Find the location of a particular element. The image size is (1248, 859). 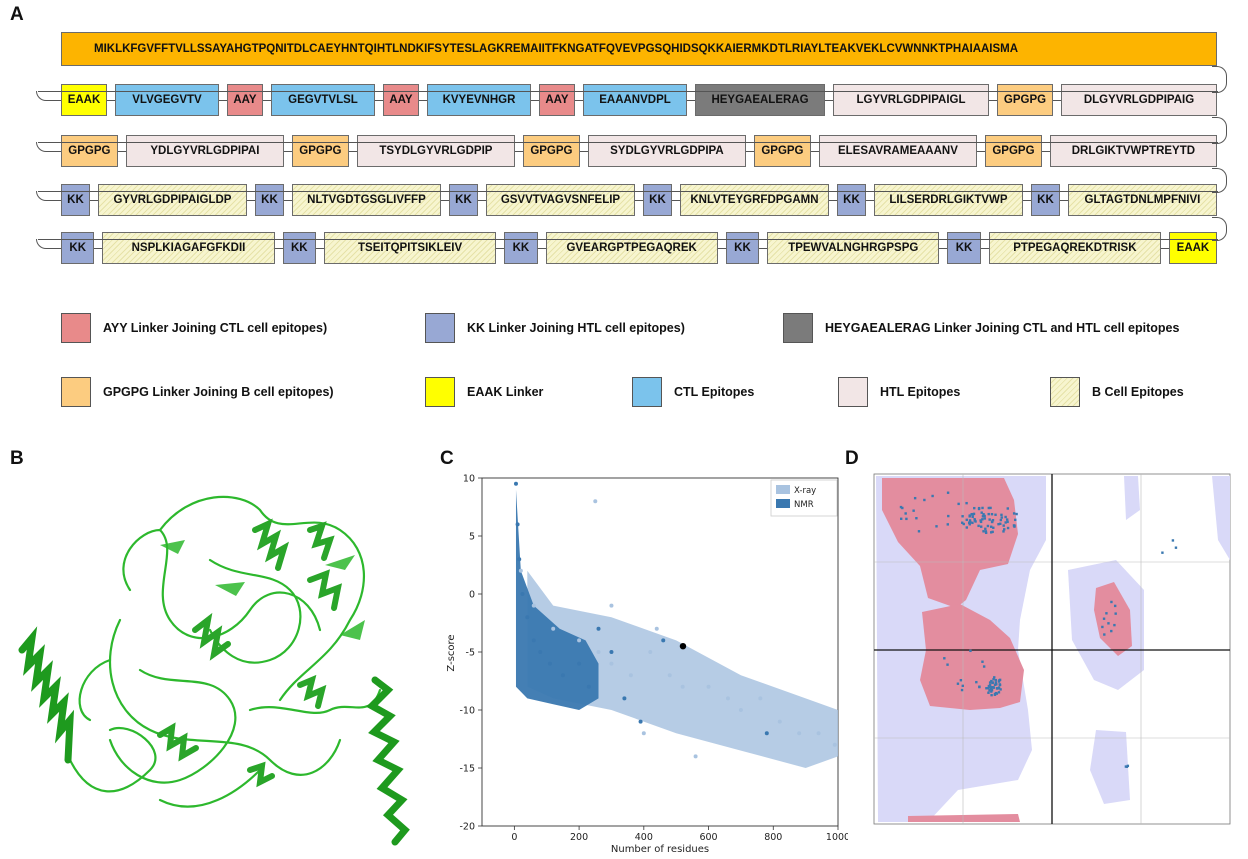

legend-item-htl: HTL Epitopes is located at coordinates (899, 392).